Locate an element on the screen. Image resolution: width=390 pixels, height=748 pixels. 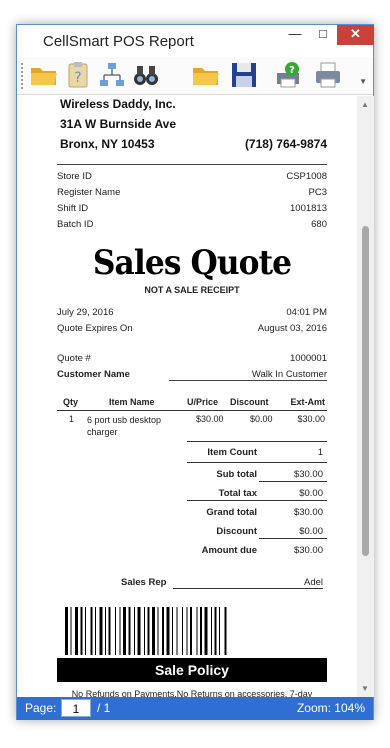
quote-number-row: Quote #1000001 is located at coordinates (192, 358).